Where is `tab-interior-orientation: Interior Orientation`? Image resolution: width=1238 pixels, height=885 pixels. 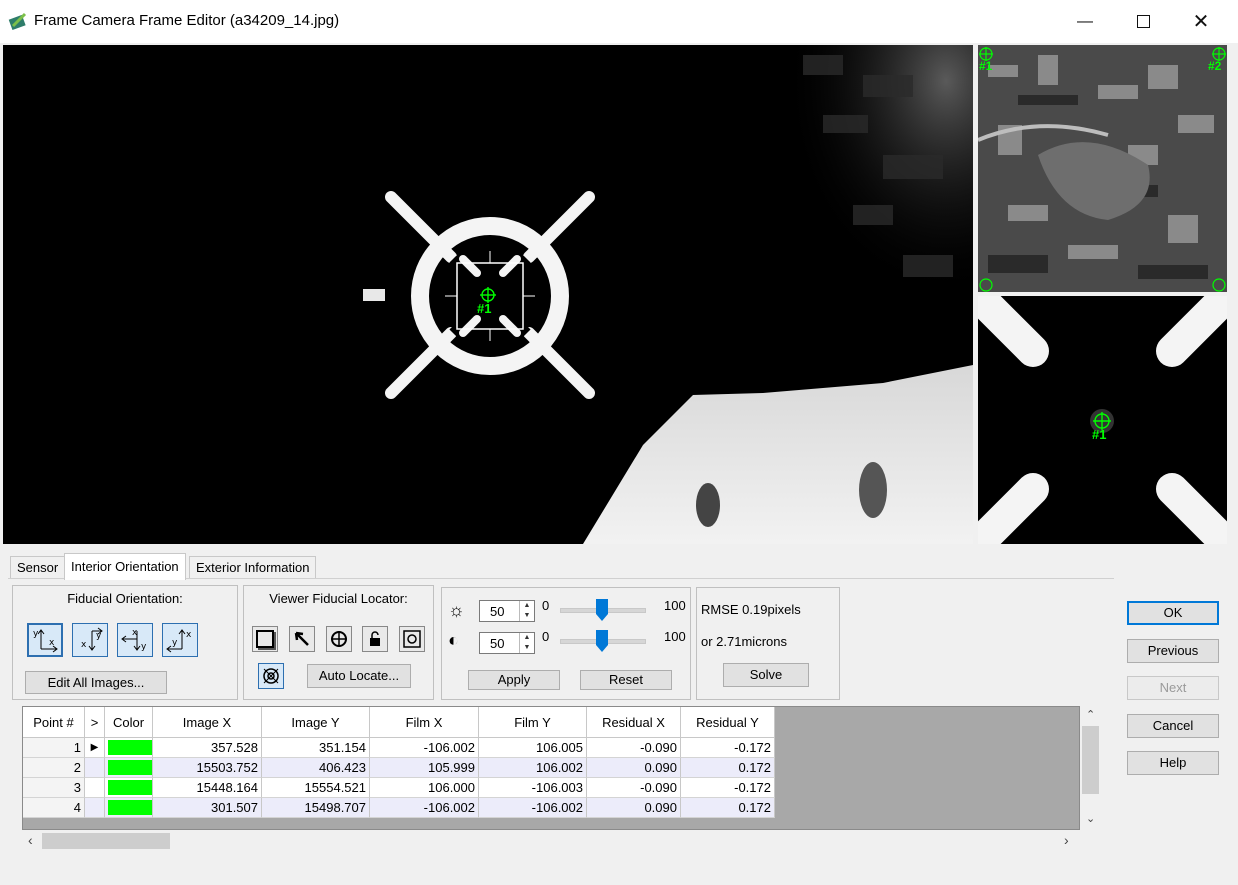 tab-interior-orientation: Interior Orientation is located at coordinates (125, 566).